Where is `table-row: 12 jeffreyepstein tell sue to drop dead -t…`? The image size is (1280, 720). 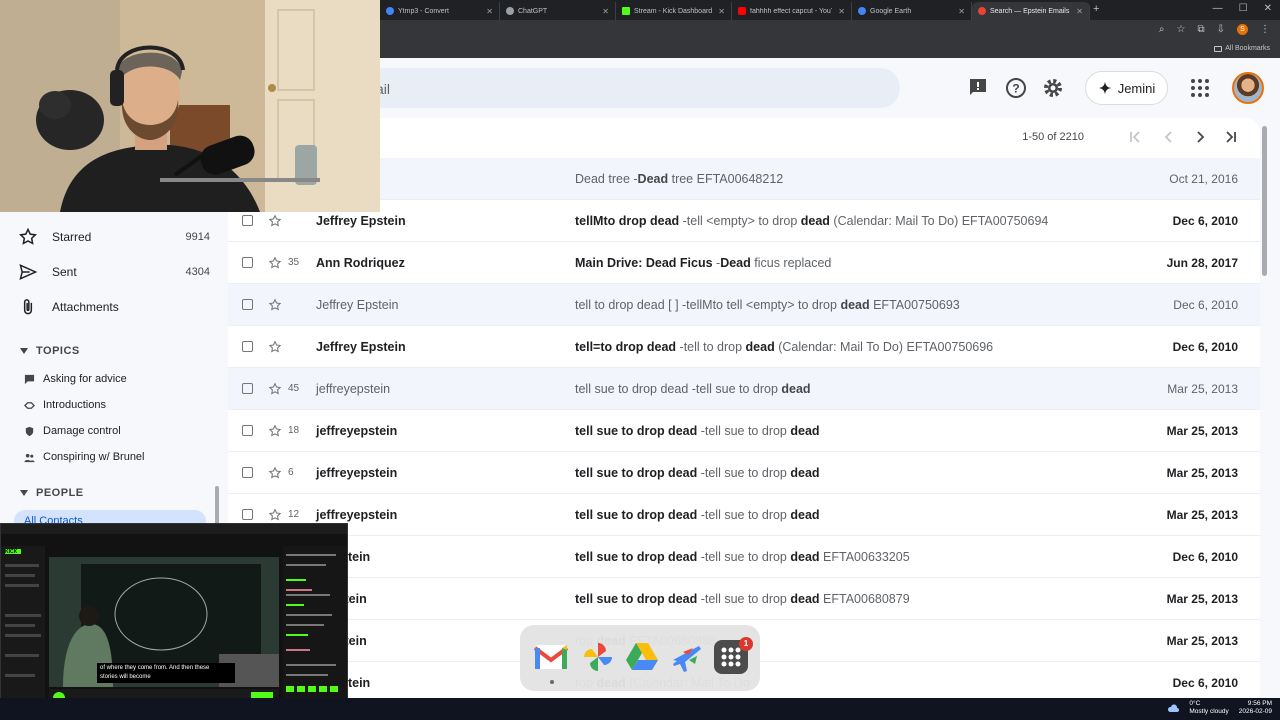 table-row: 12 jeffreyepstein tell sue to drop dead -t… is located at coordinates (744, 515).